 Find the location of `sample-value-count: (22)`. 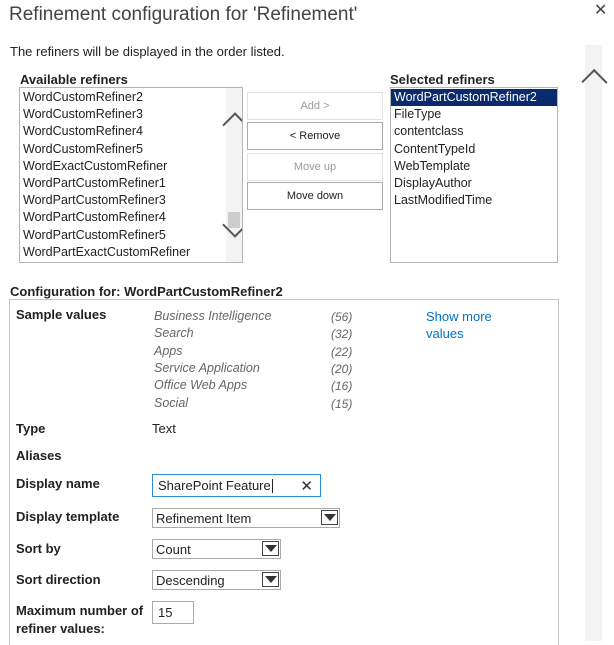

sample-value-count: (22) is located at coordinates (342, 352).